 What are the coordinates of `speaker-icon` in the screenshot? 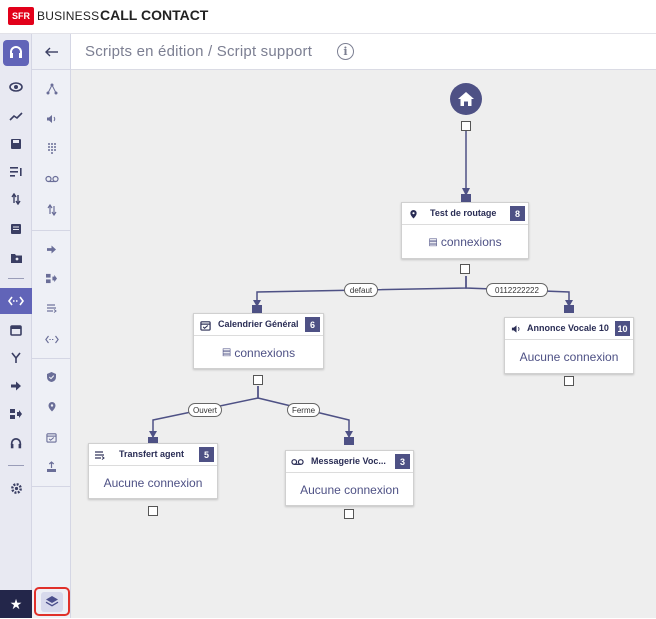 It's located at (516, 329).